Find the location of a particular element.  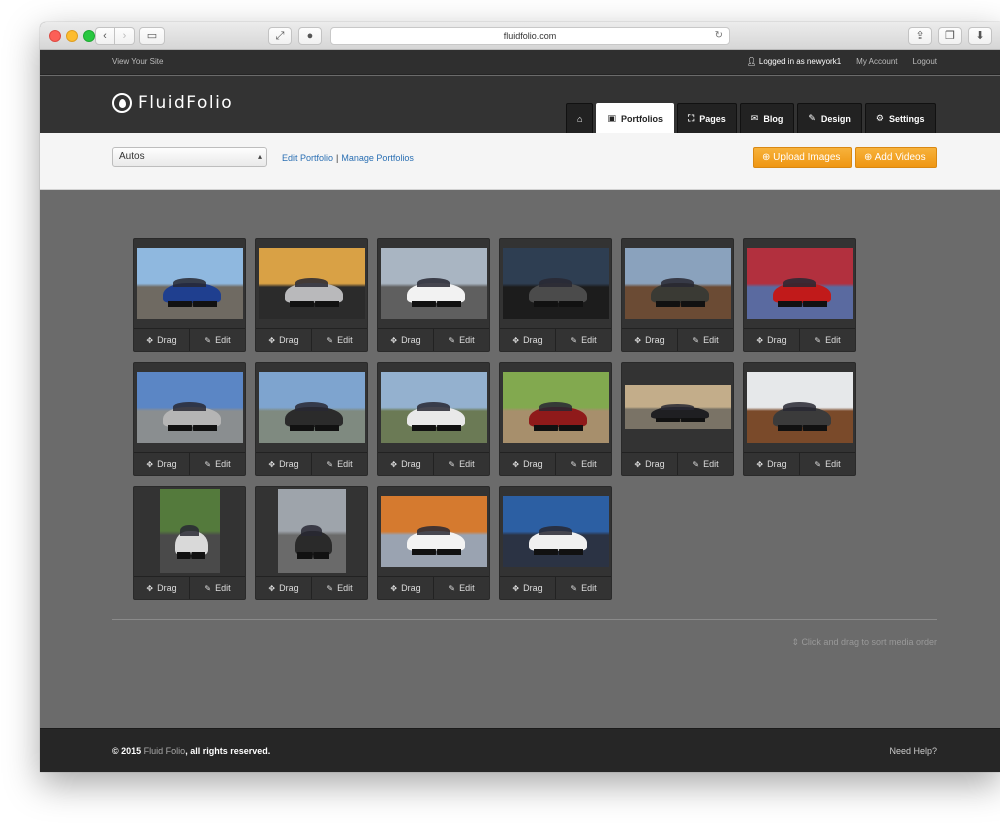

tab-portfolios: ▣ Portfolios is located at coordinates (635, 118).